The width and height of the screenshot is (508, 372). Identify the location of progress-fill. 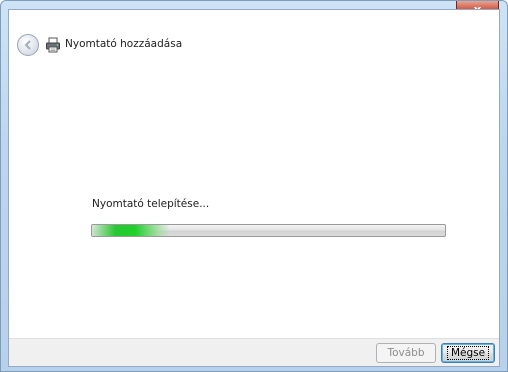
(131, 230).